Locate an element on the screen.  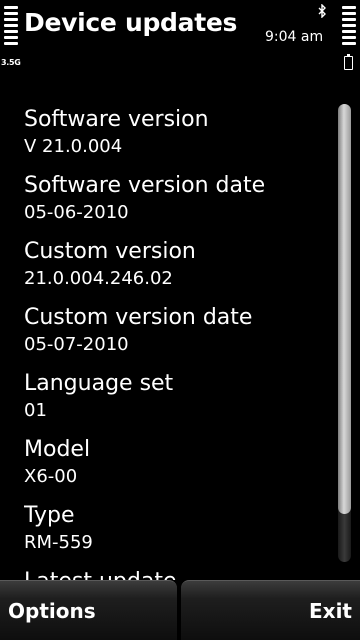
detail-custom-version: Custom version 21.0.004.246.02 is located at coordinates (174, 271).